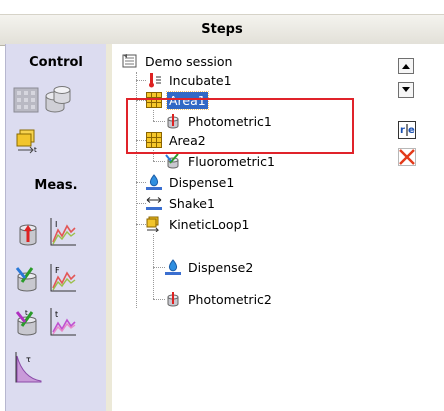 The height and width of the screenshot is (411, 444). I want to click on tree-item-dispense2: Dispense2, so click(210, 267).